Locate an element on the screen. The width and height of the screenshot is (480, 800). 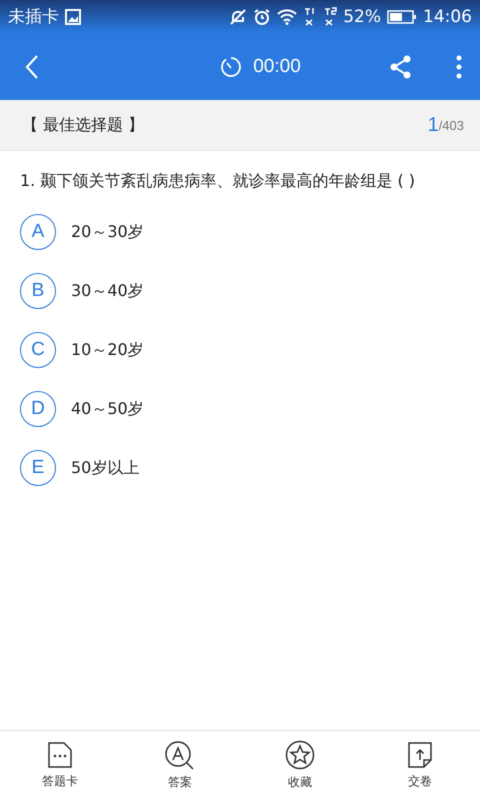
nav-tab: 答案 is located at coordinates (180, 765).